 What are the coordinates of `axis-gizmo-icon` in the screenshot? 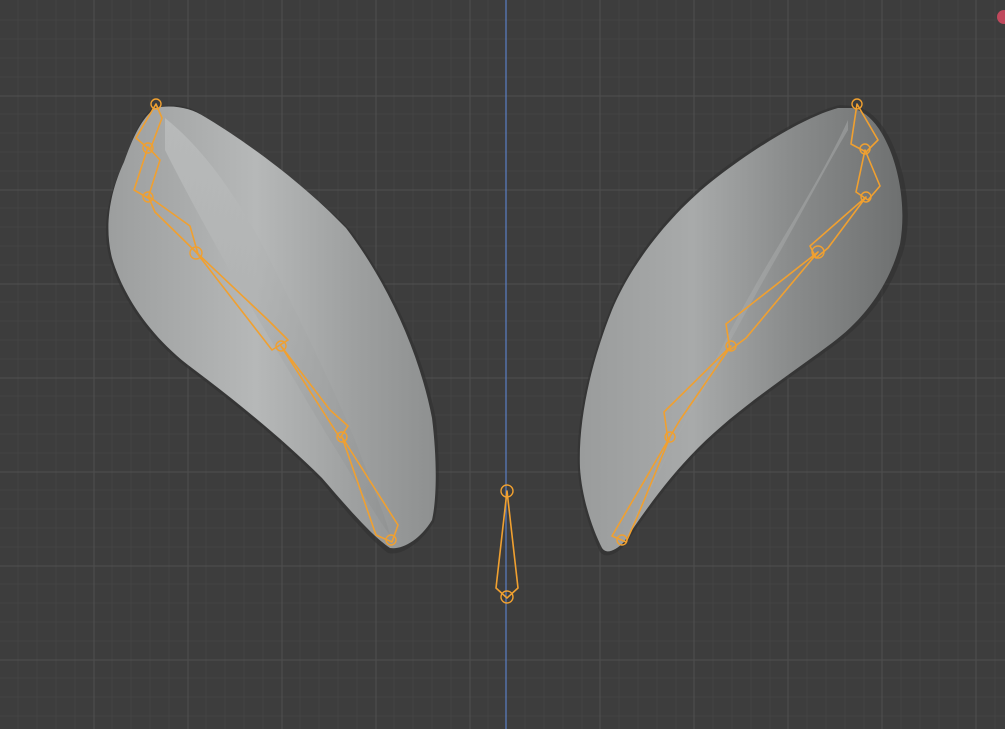 It's located at (1001, 17).